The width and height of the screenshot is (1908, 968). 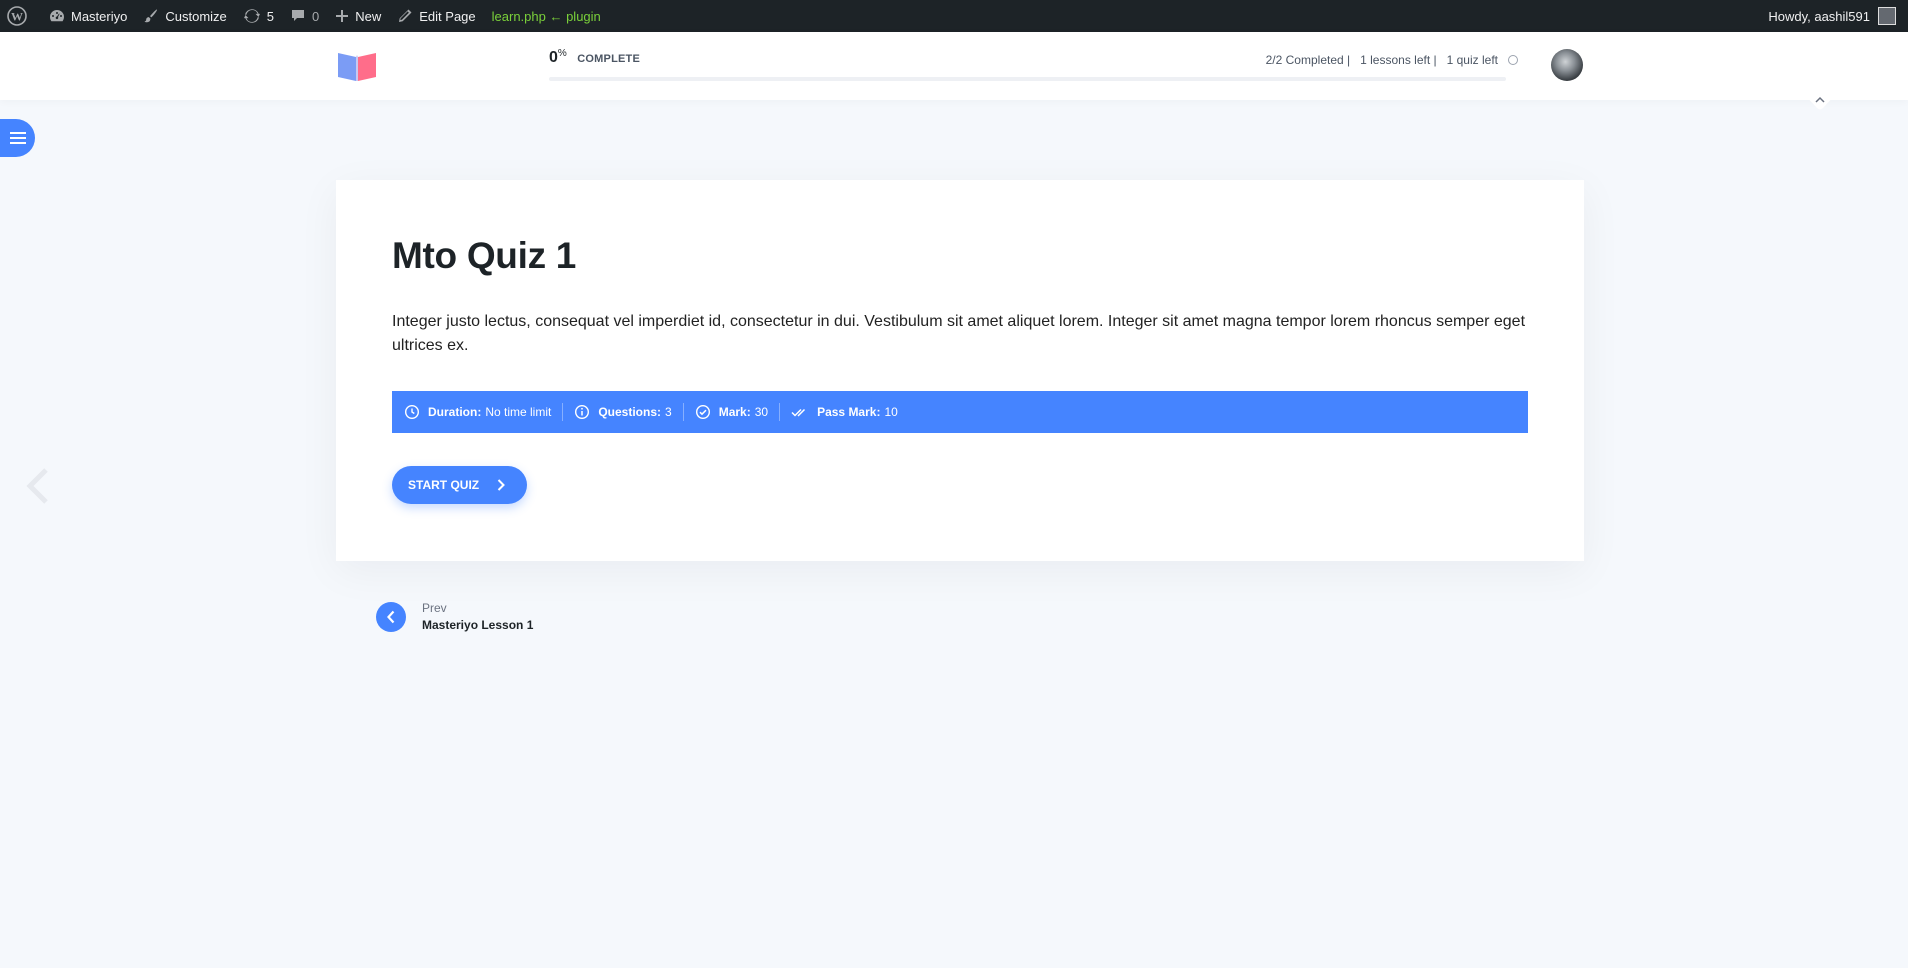 I want to click on masteriyo-logo, so click(x=357, y=65).